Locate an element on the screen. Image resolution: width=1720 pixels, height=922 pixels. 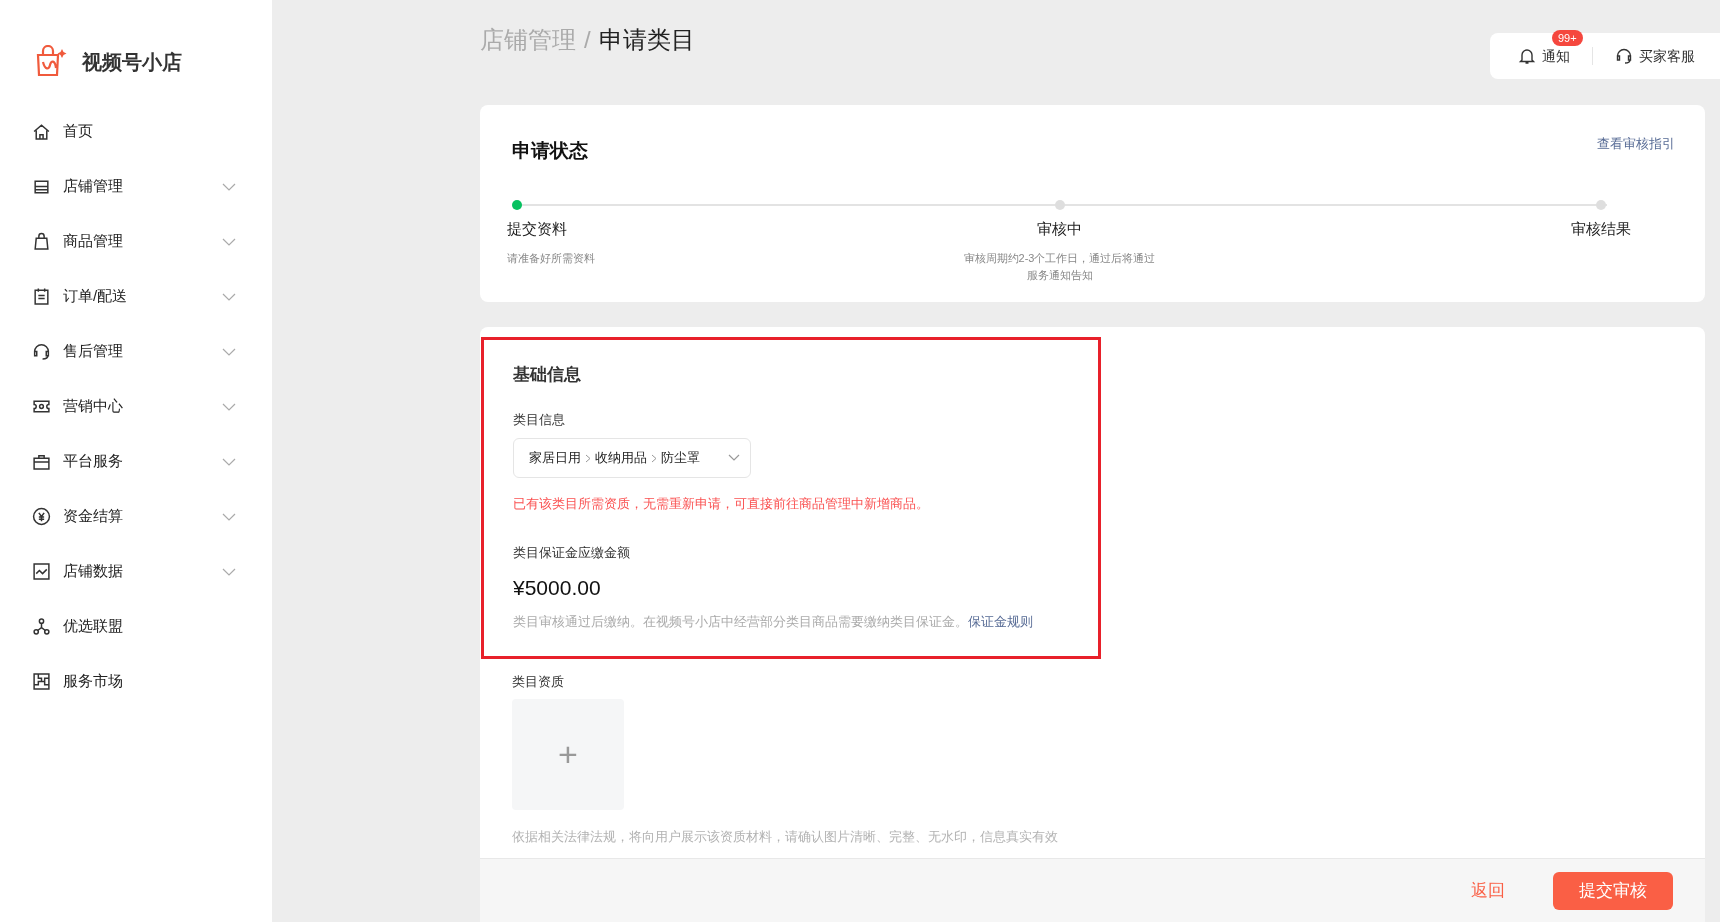
deposit-amount: ¥5000.00 is located at coordinates (557, 588).